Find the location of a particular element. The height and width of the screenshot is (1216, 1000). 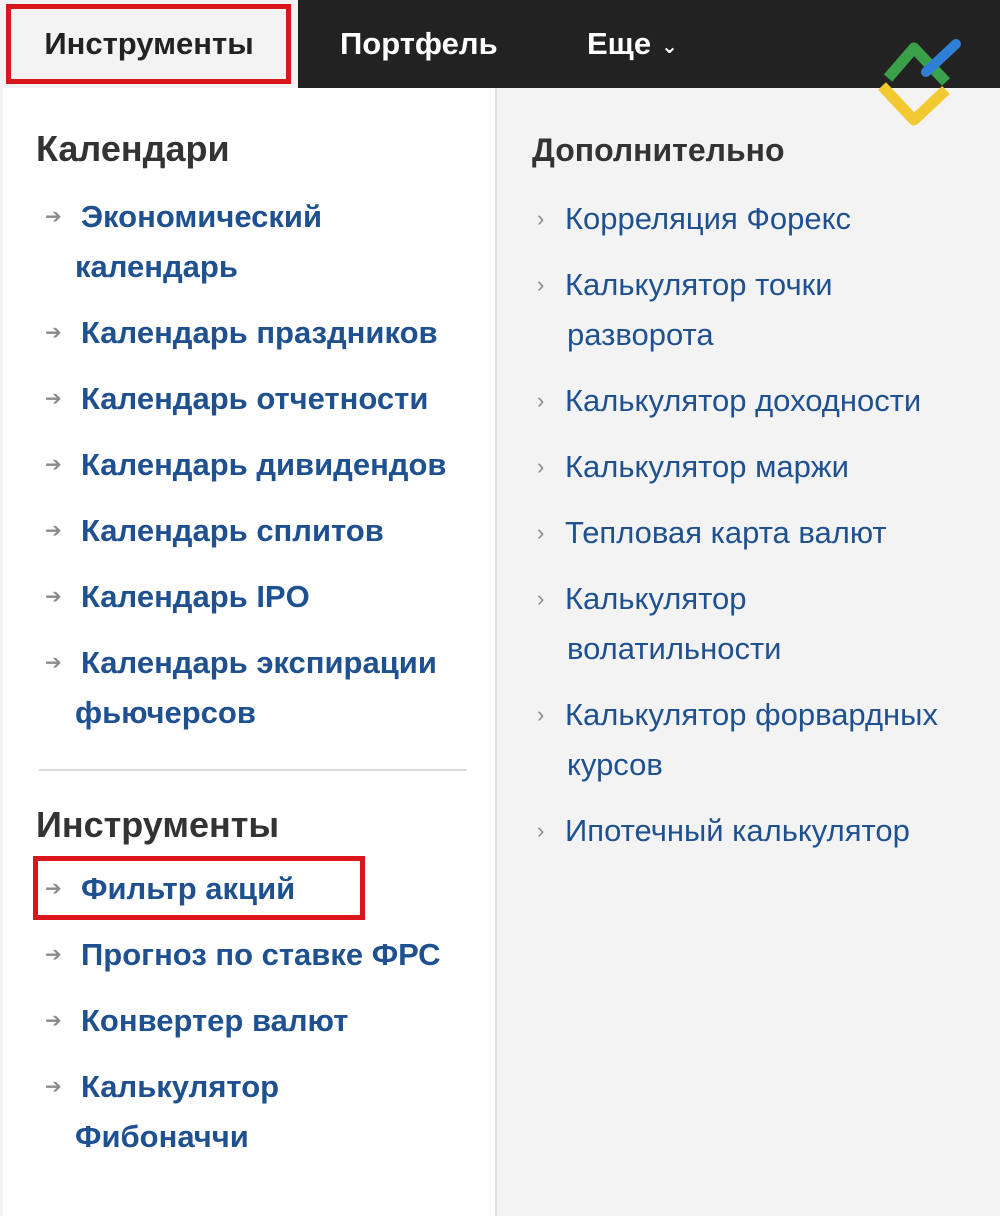

link-label: волатильности is located at coordinates (674, 648).